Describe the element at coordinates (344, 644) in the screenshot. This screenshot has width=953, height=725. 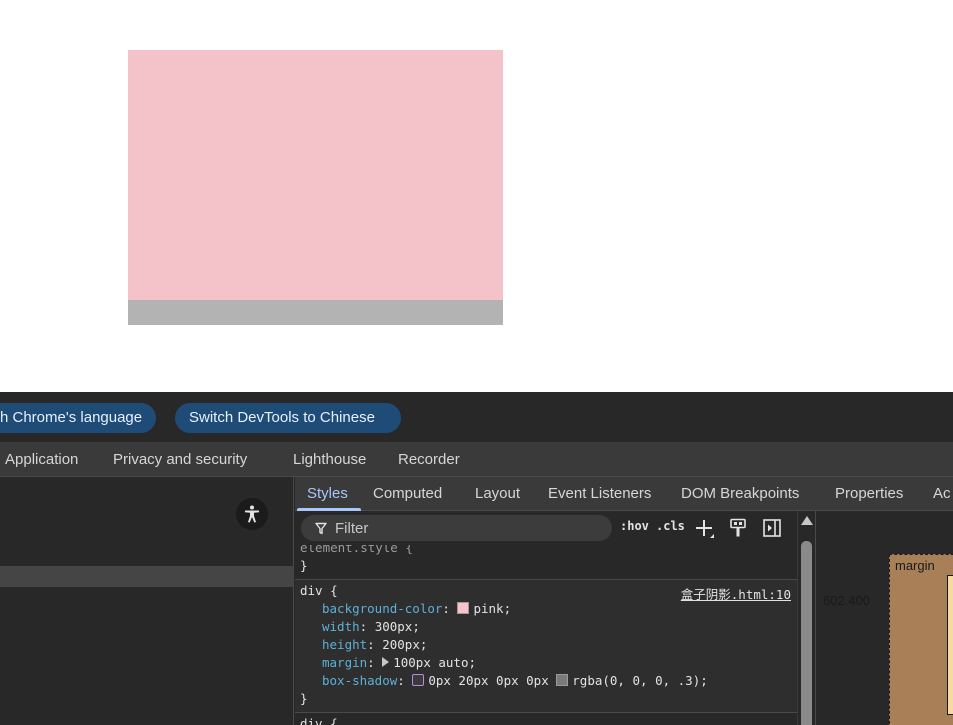
I see `css-property-name: height` at that location.